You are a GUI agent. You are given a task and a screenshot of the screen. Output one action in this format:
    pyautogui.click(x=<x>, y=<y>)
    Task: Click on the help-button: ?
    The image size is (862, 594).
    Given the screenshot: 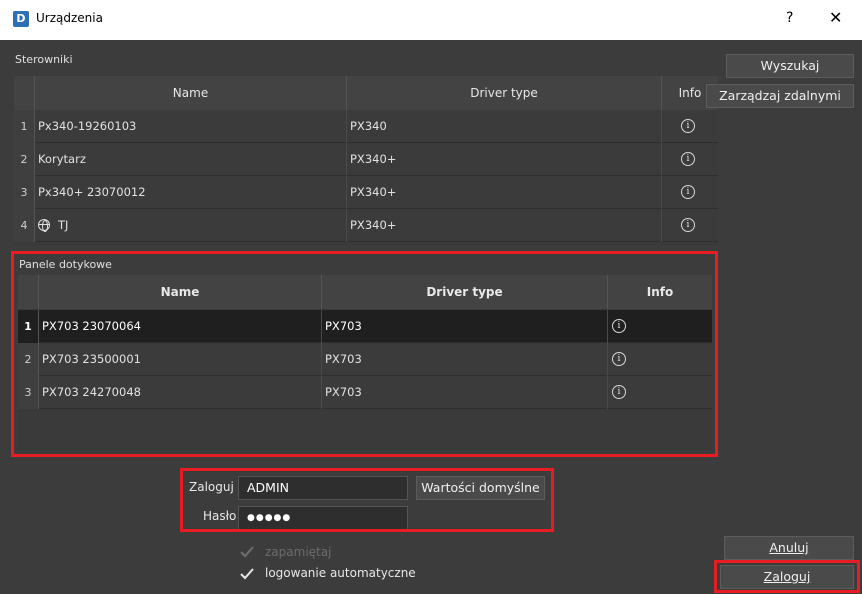 What is the action you would take?
    pyautogui.click(x=789, y=18)
    